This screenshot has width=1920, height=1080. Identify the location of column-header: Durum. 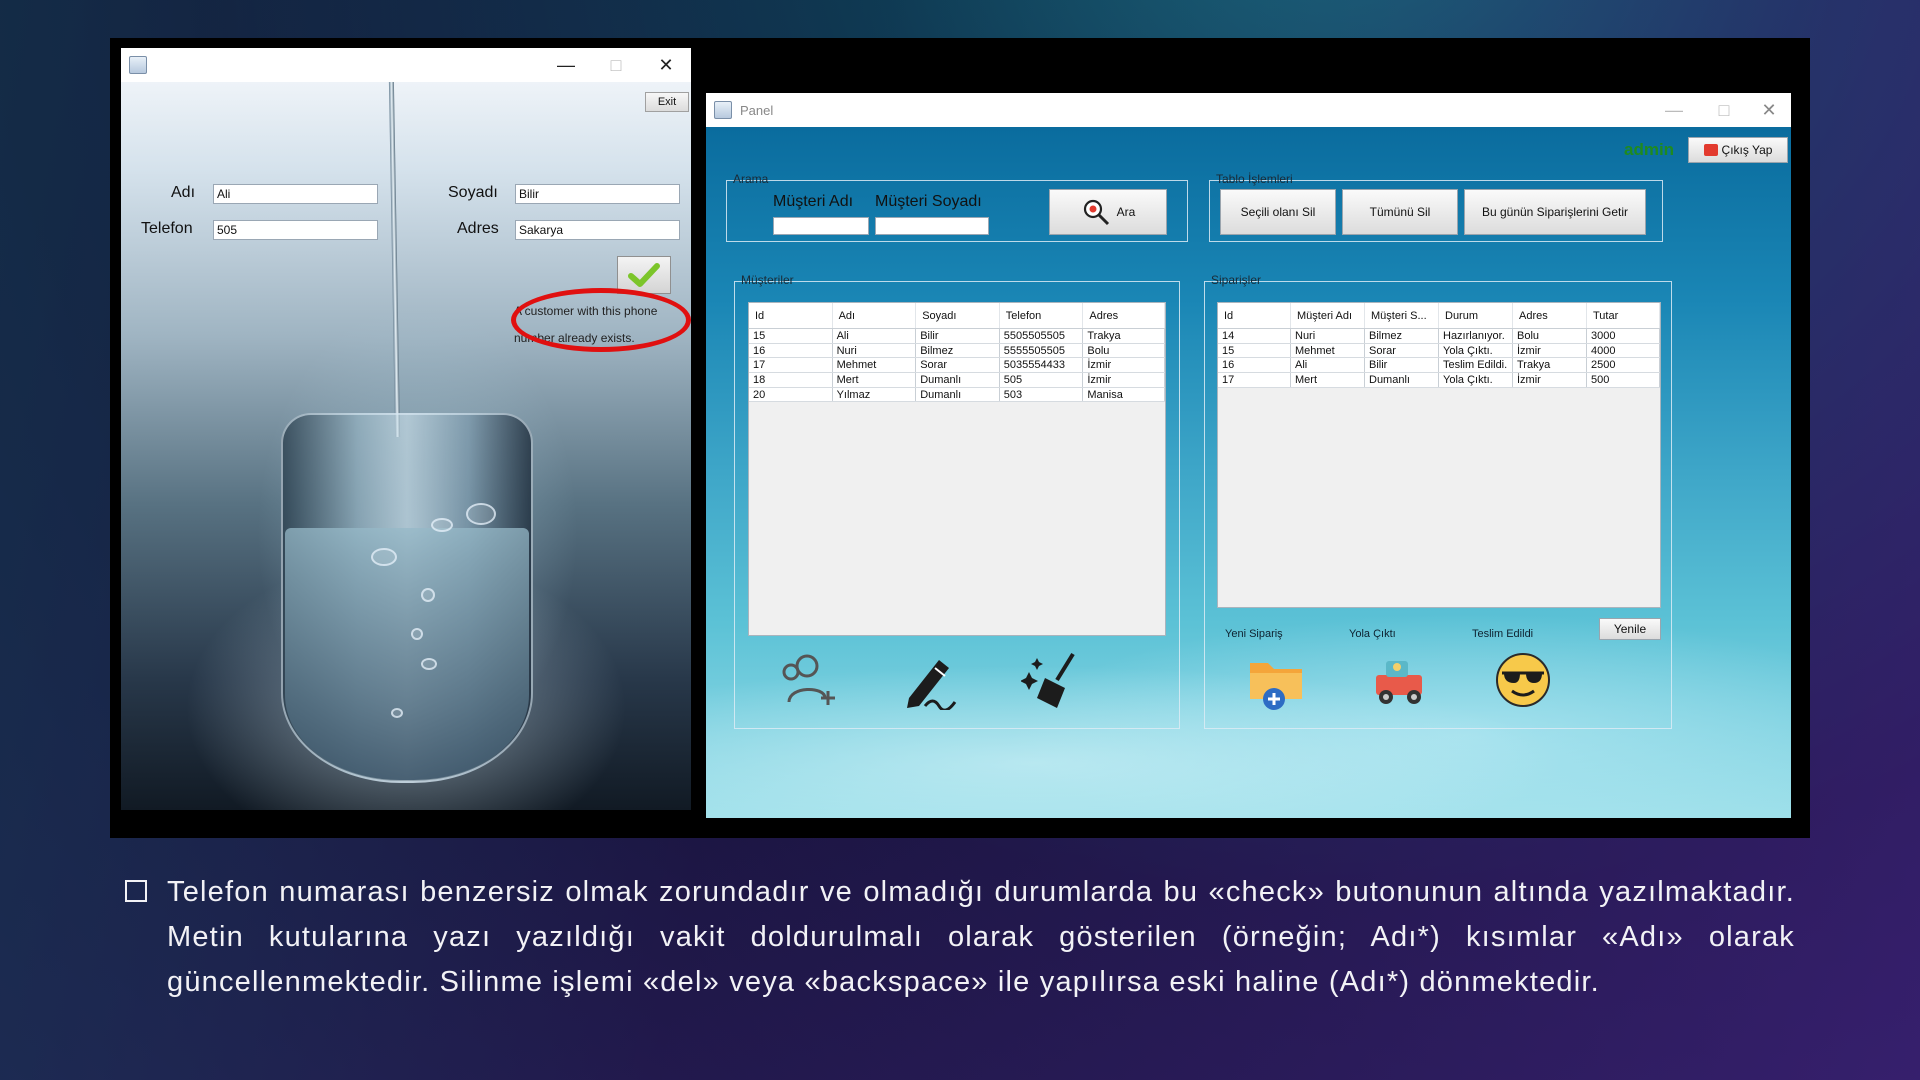
(1476, 315).